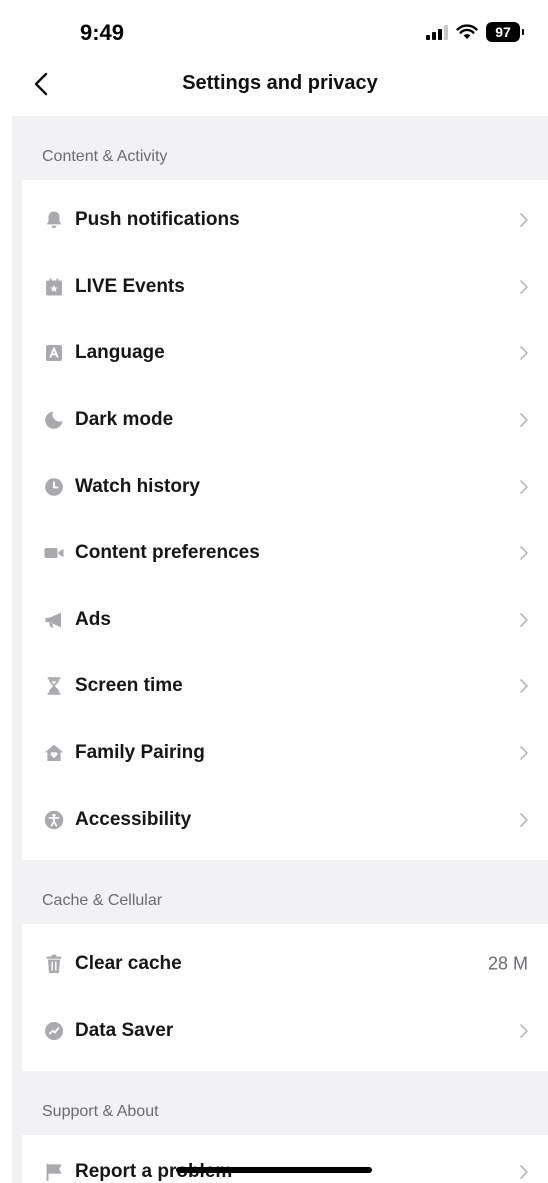 The image size is (548, 1183). I want to click on settings-row-accessibility: Accessibility, so click(285, 819).